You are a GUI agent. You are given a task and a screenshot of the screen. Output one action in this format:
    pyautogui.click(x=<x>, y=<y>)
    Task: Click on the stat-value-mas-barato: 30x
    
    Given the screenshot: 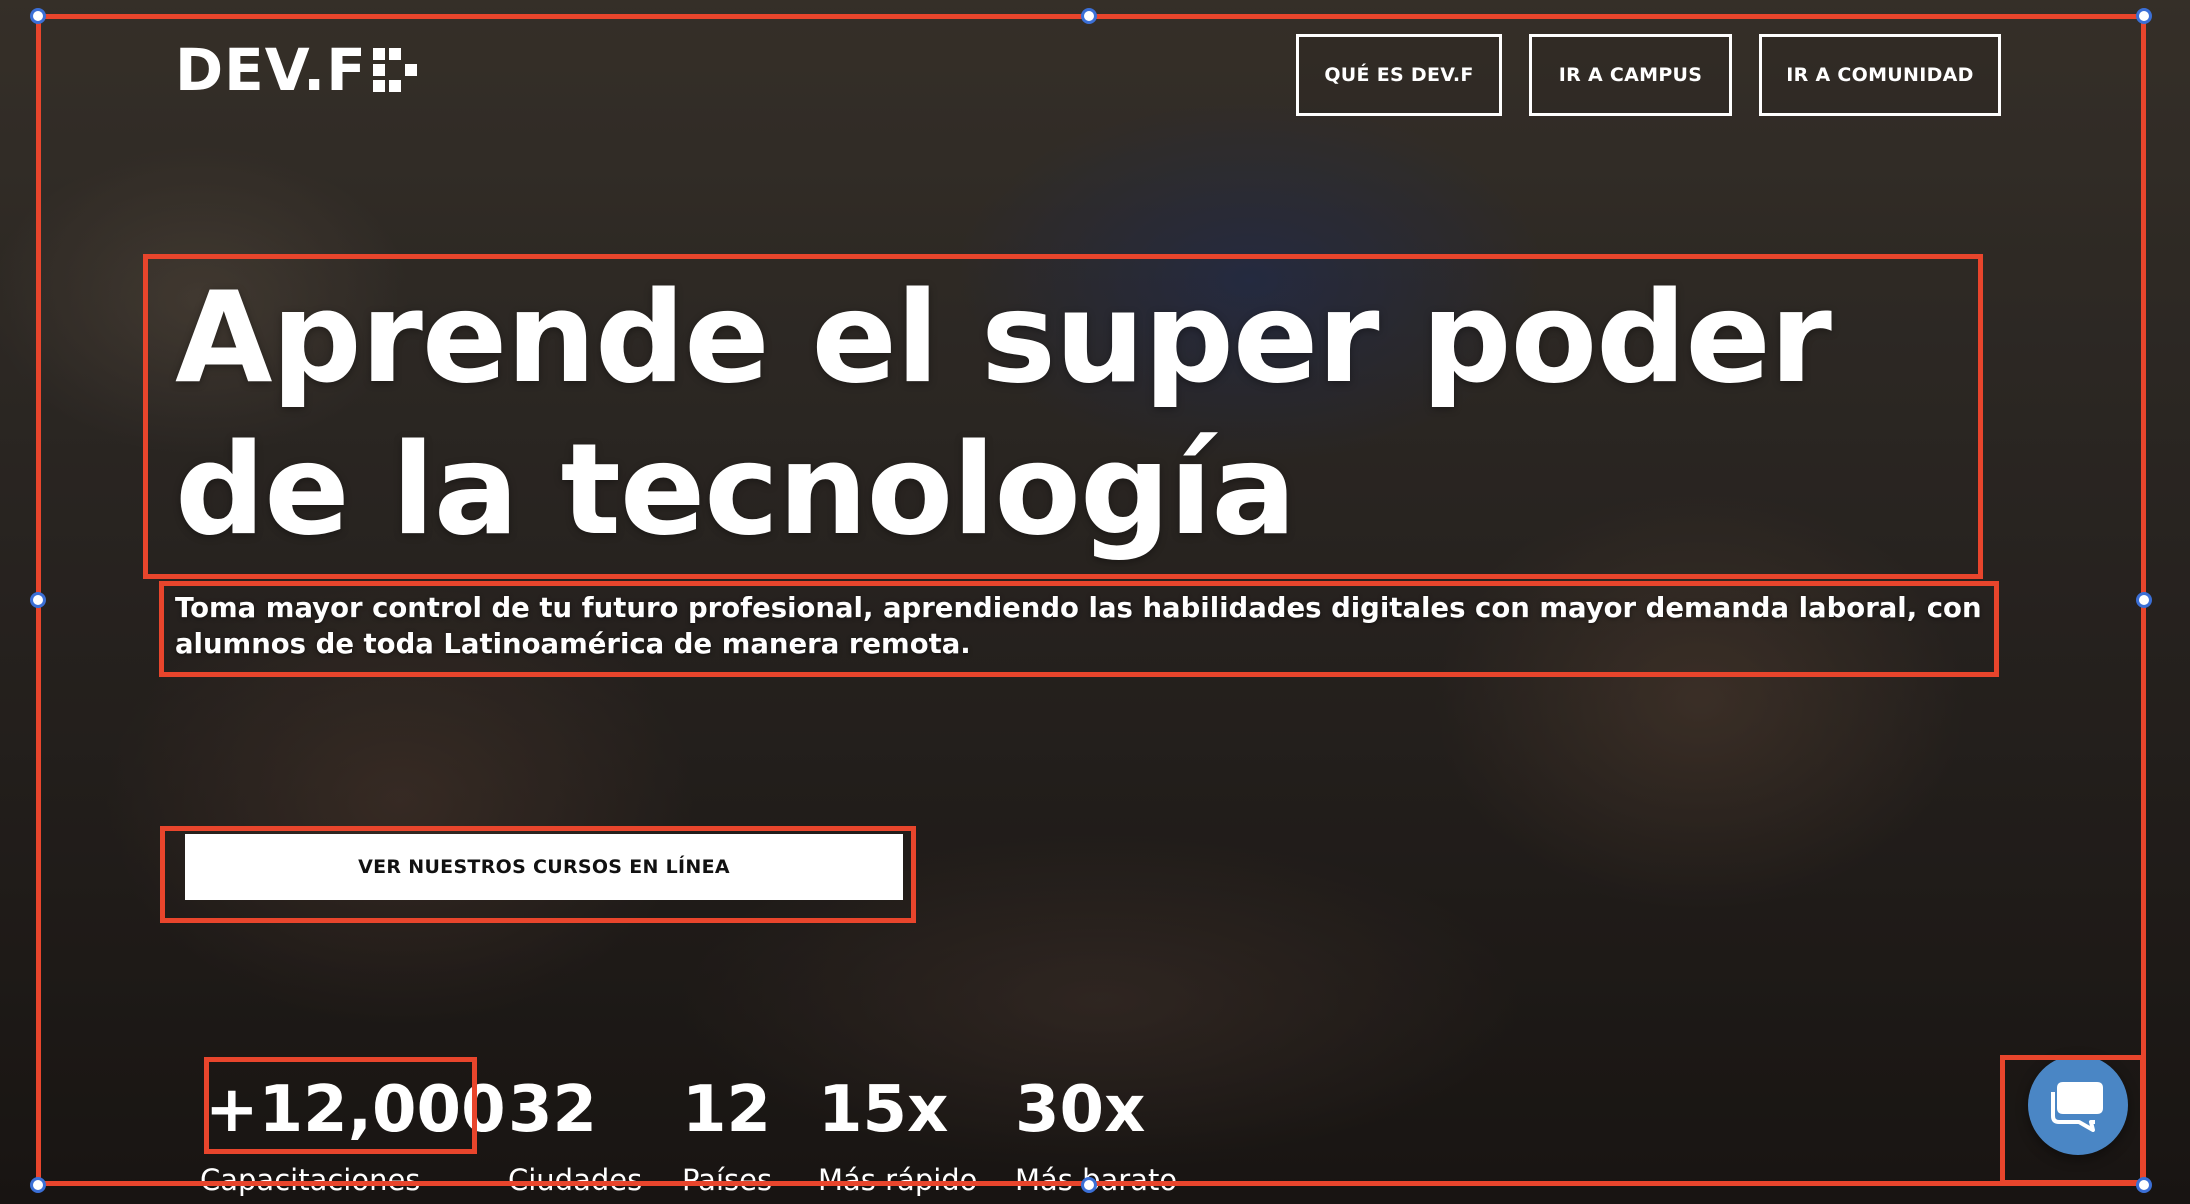 What is the action you would take?
    pyautogui.click(x=1080, y=1110)
    